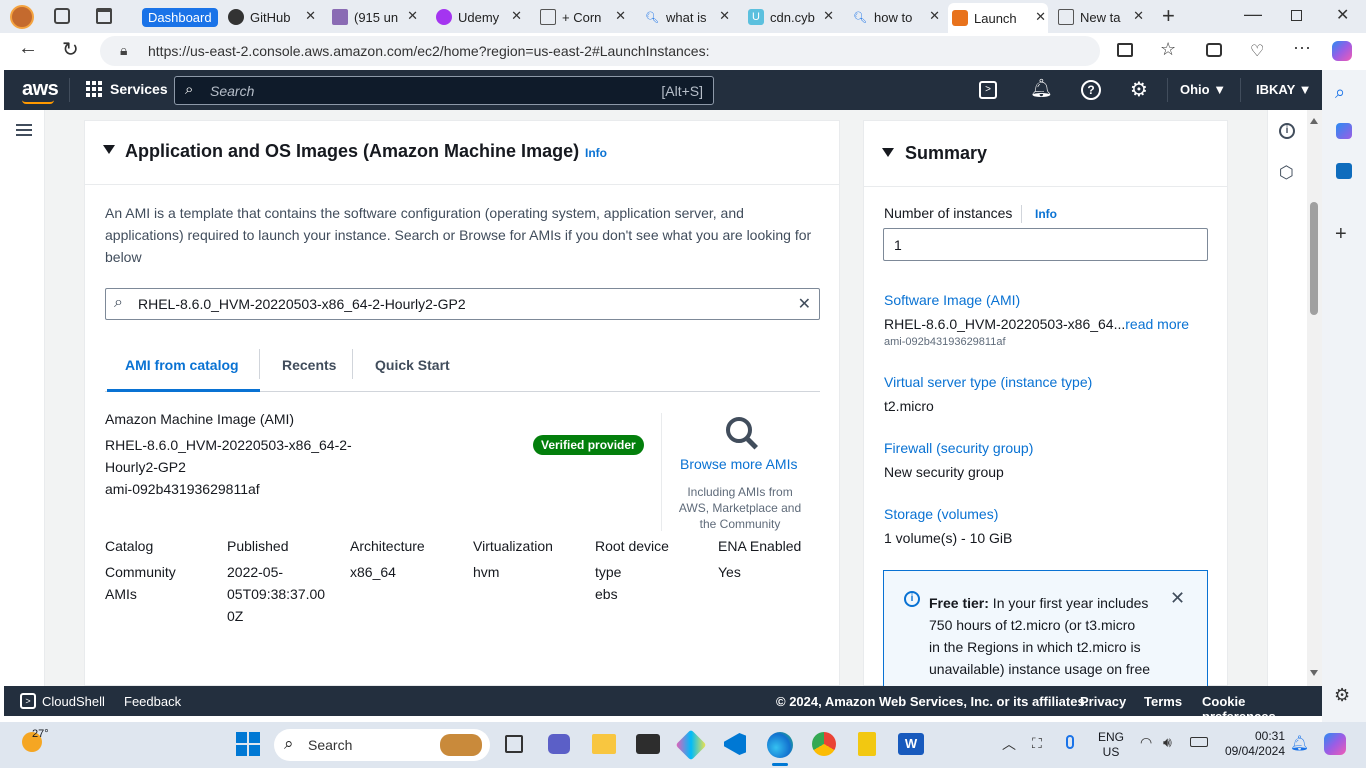  Describe the element at coordinates (1103, 701) in the screenshot. I see `privacy-link: Privacy` at that location.